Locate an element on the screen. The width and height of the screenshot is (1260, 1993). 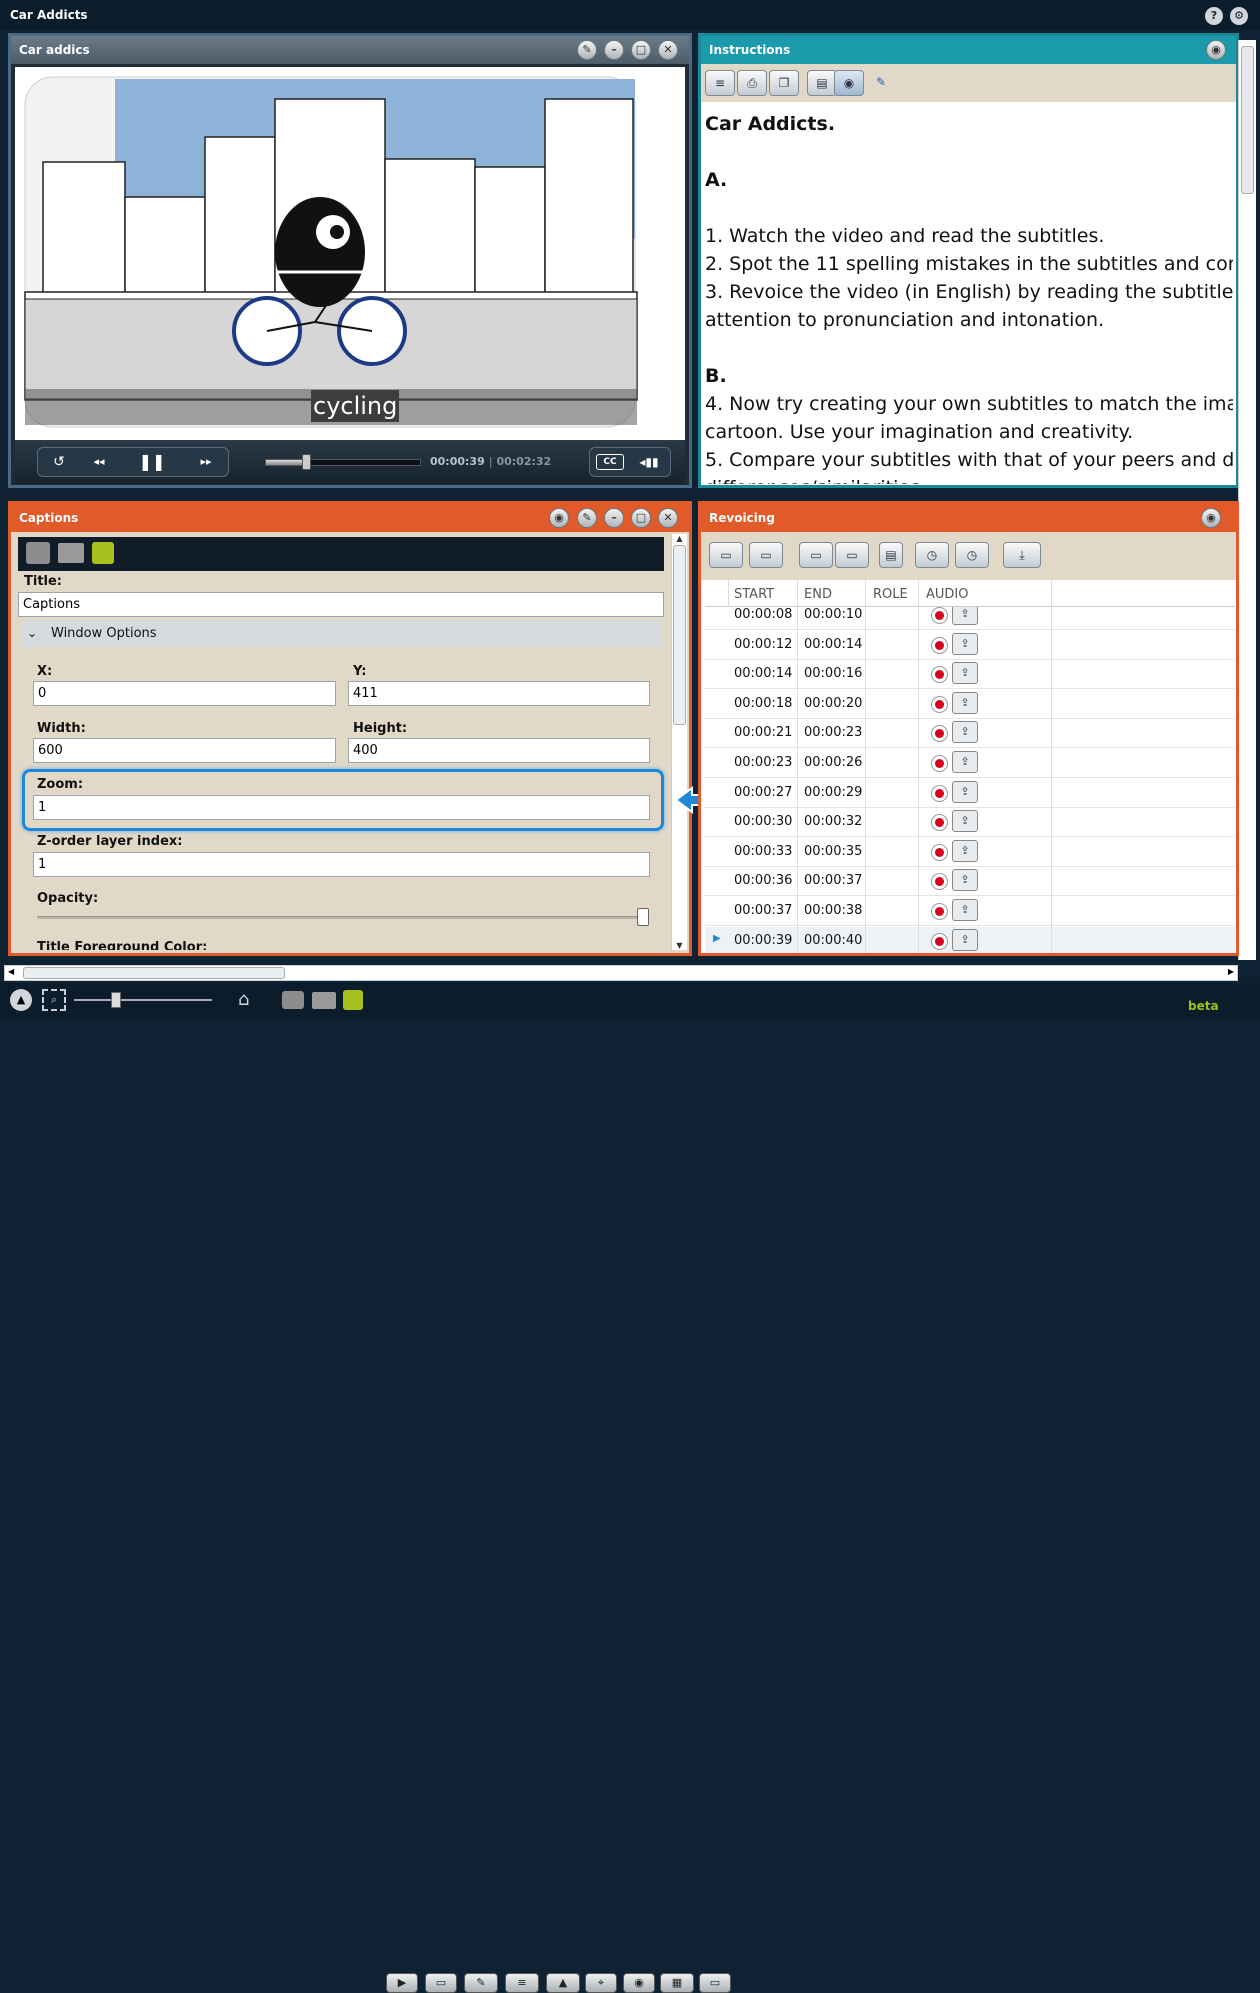
x-field: 0 is located at coordinates (184, 693).